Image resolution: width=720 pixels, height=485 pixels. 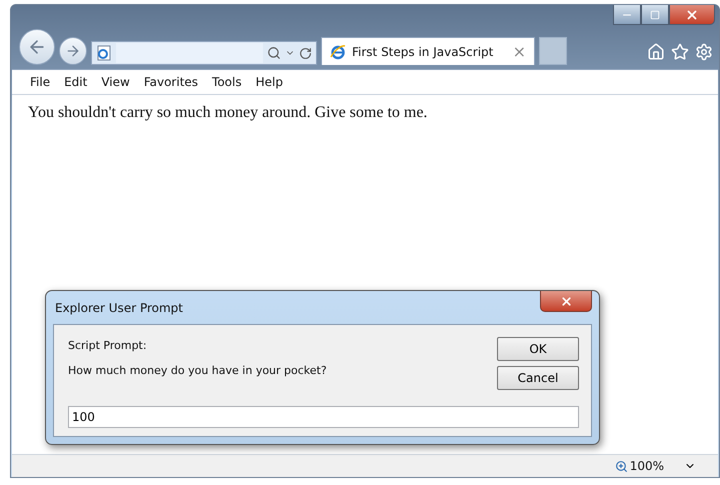 What do you see at coordinates (323, 417) in the screenshot?
I see `input-field: 100` at bounding box center [323, 417].